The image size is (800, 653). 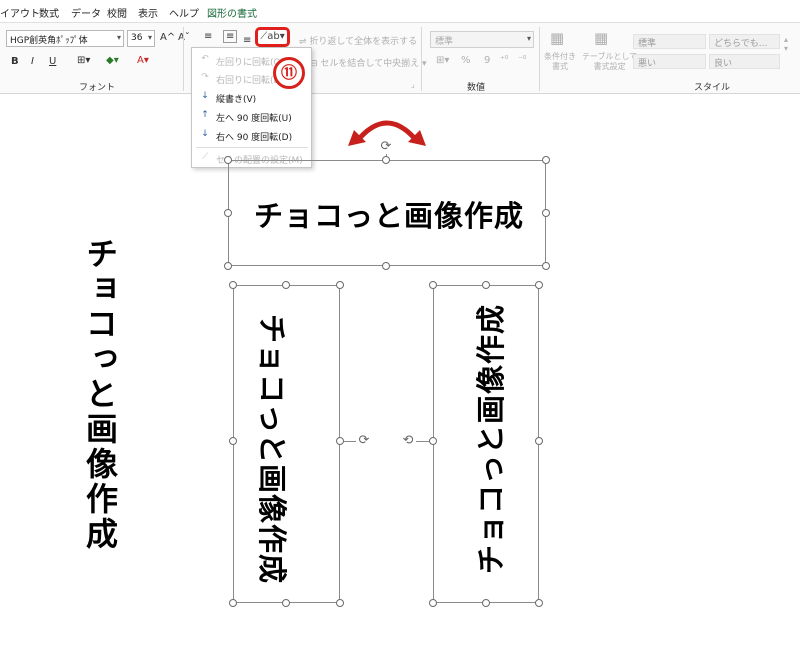 I want to click on align-bottom-icon: ≡, so click(x=247, y=40).